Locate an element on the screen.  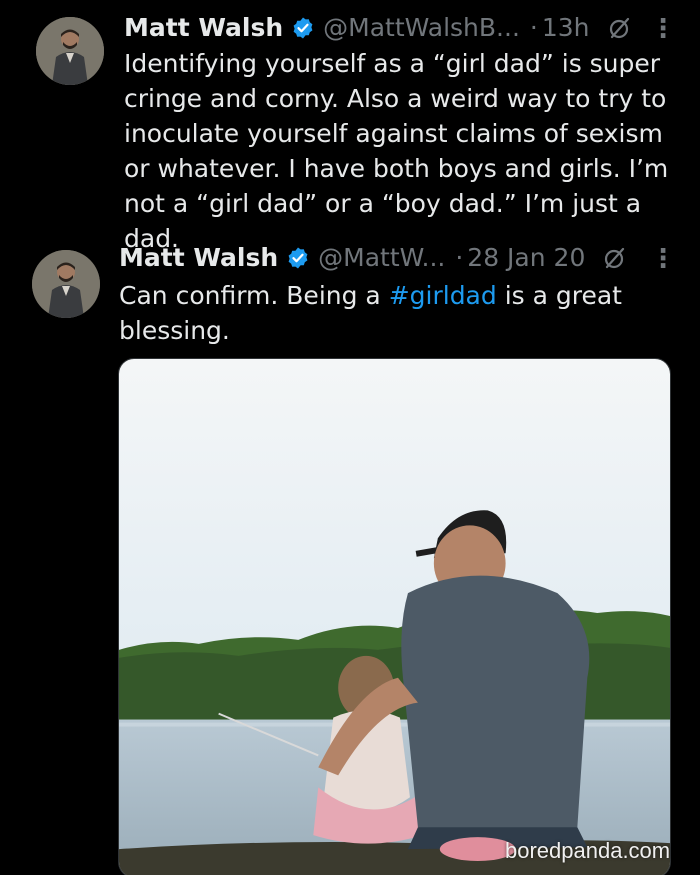
hashtag-link: #girldad is located at coordinates (443, 295).